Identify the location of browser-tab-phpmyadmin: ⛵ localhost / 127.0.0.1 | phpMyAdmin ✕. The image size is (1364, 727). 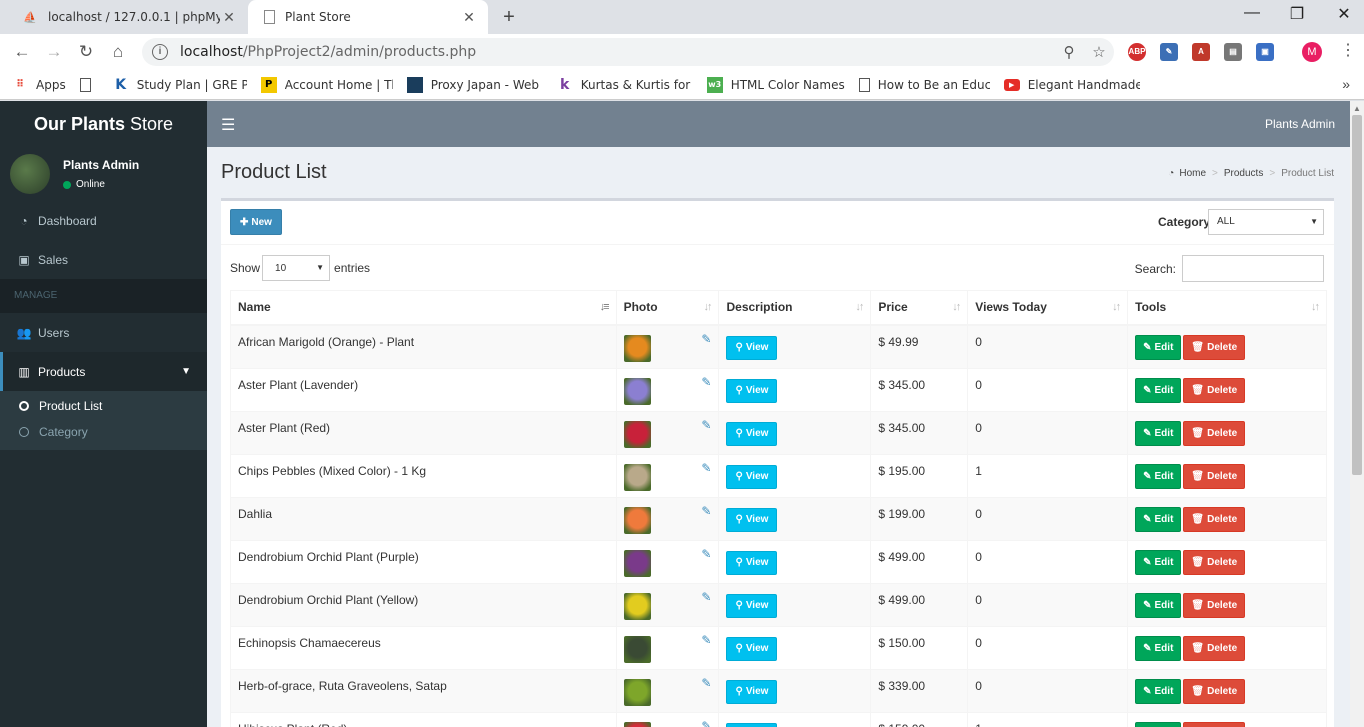
(128, 17).